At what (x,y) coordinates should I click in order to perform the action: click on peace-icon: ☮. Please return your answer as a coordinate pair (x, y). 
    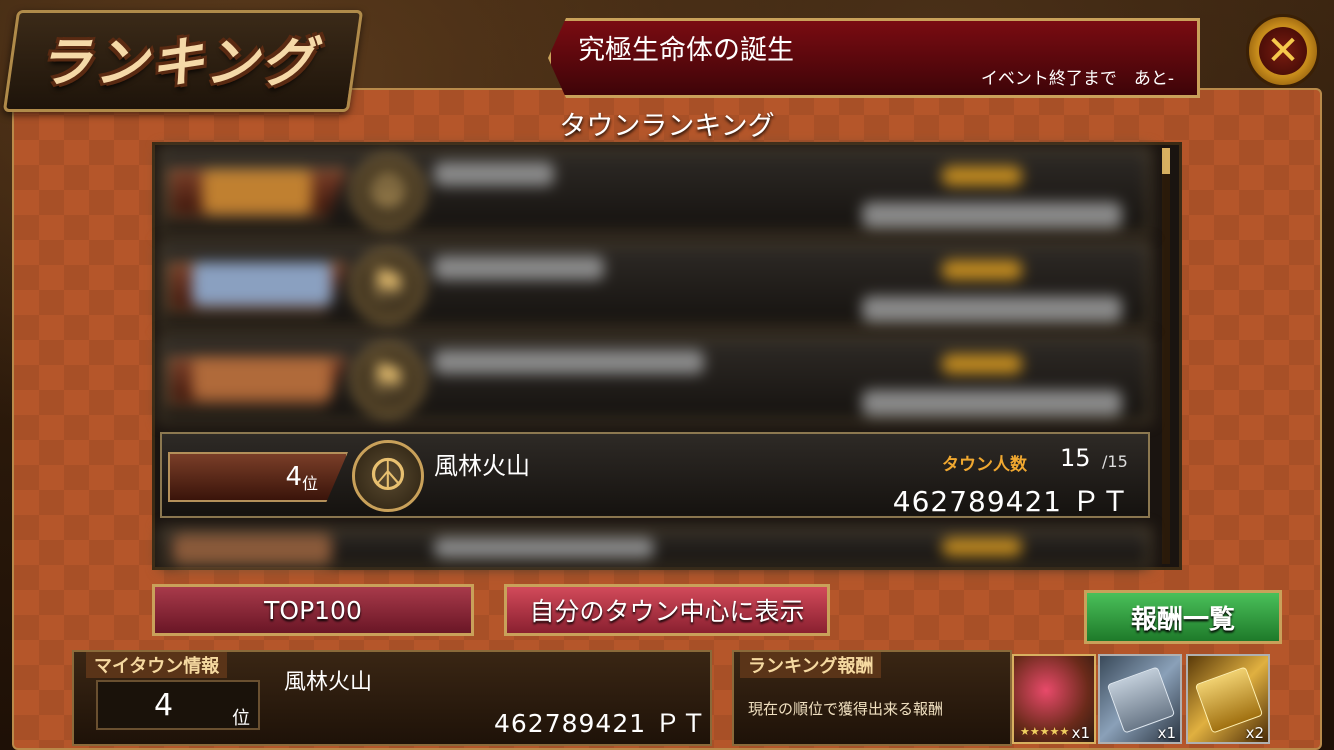
    Looking at the image, I should click on (388, 476).